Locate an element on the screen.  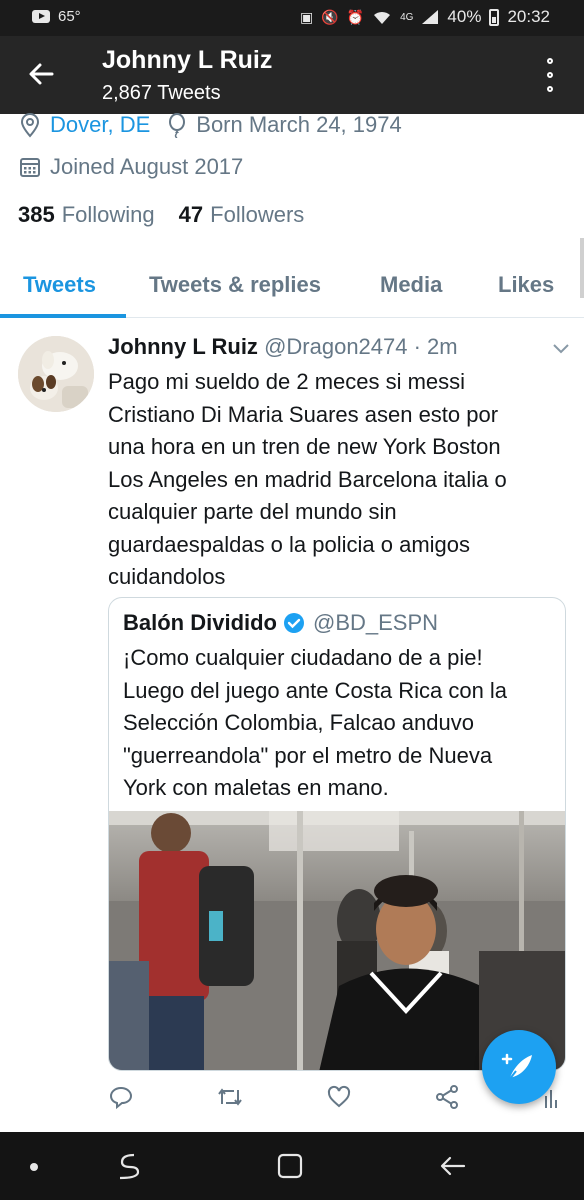
android-navigation-bar is located at coordinates (292, 1166).